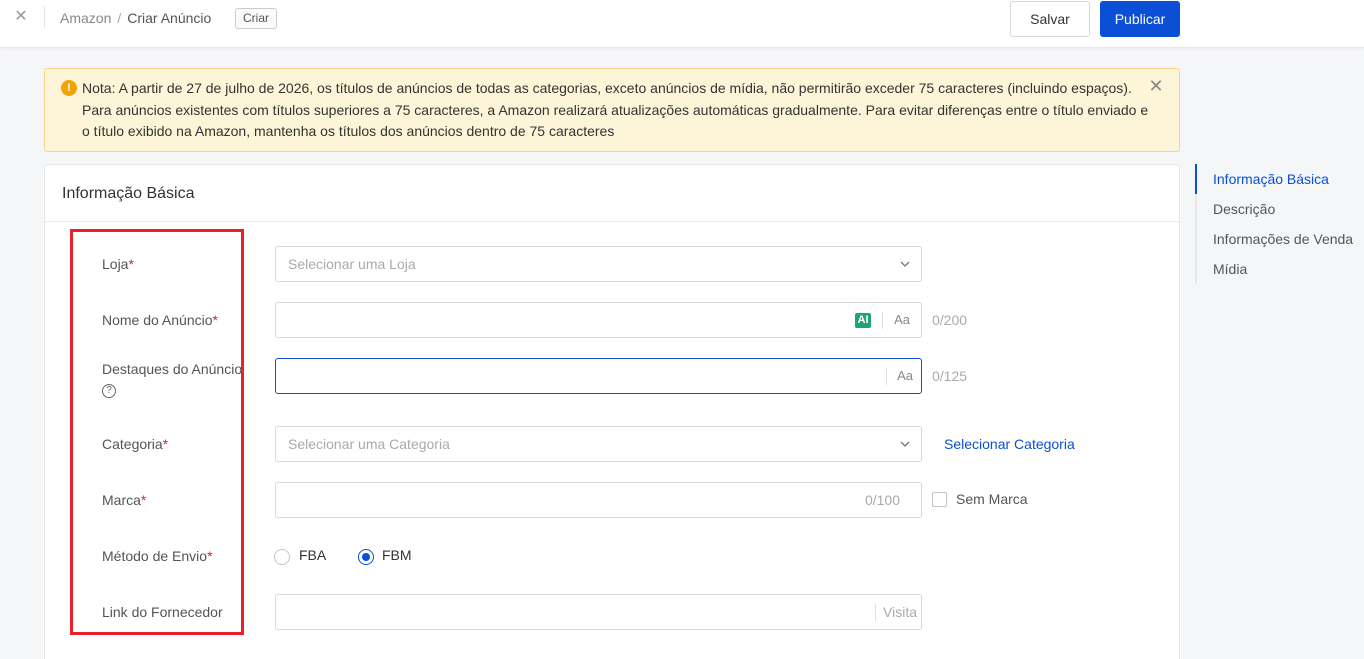 The height and width of the screenshot is (659, 1364). Describe the element at coordinates (863, 320) in the screenshot. I see `ai-icon: AI` at that location.